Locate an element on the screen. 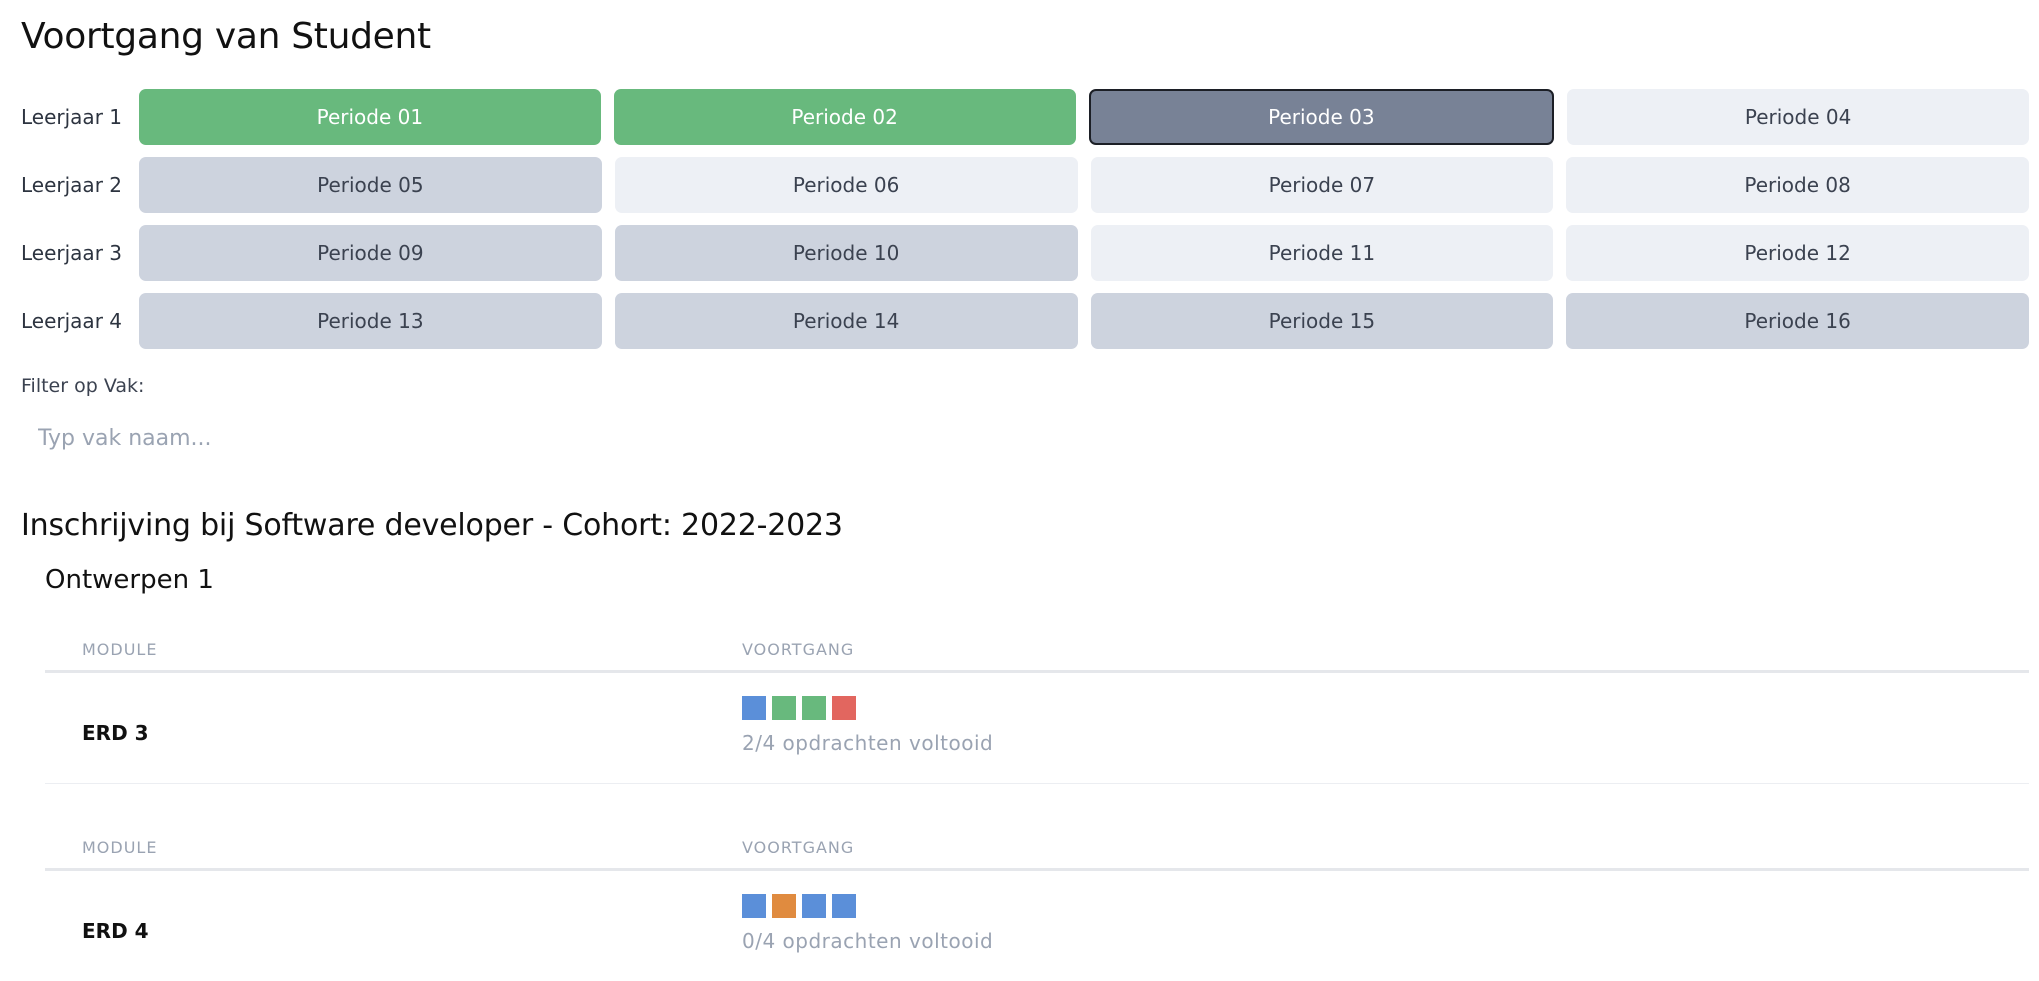 This screenshot has height=981, width=2039. period-button: Periode 06 is located at coordinates (846, 185).